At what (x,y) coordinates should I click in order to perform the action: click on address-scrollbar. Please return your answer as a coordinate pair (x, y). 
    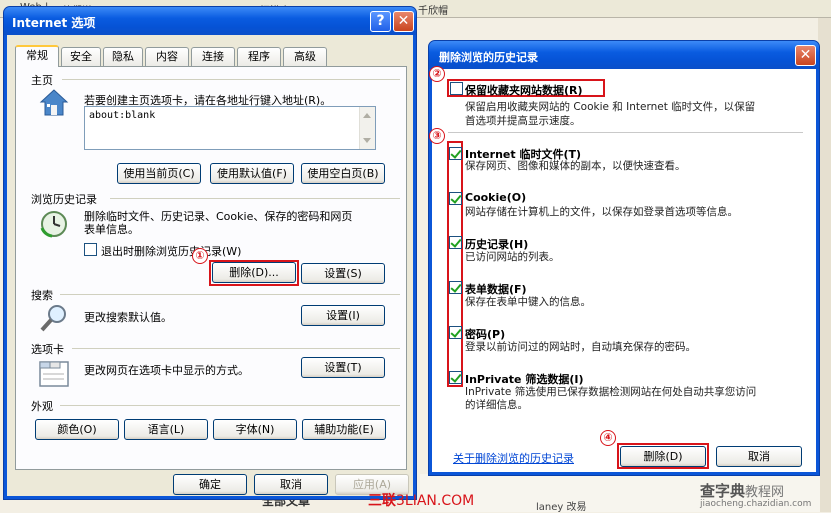
    Looking at the image, I should click on (367, 128).